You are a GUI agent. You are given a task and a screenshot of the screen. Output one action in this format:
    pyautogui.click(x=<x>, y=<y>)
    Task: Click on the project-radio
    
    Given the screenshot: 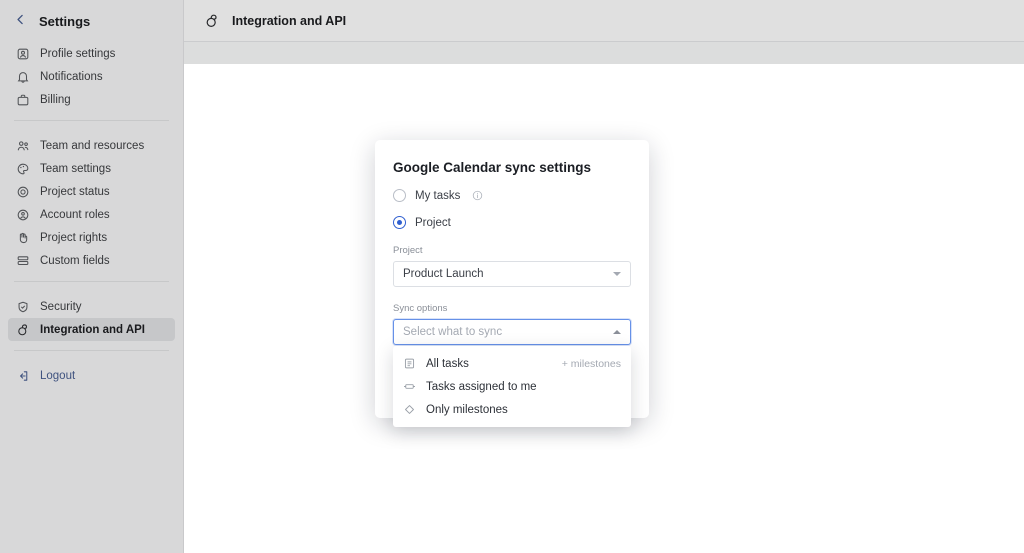 What is the action you would take?
    pyautogui.click(x=399, y=222)
    